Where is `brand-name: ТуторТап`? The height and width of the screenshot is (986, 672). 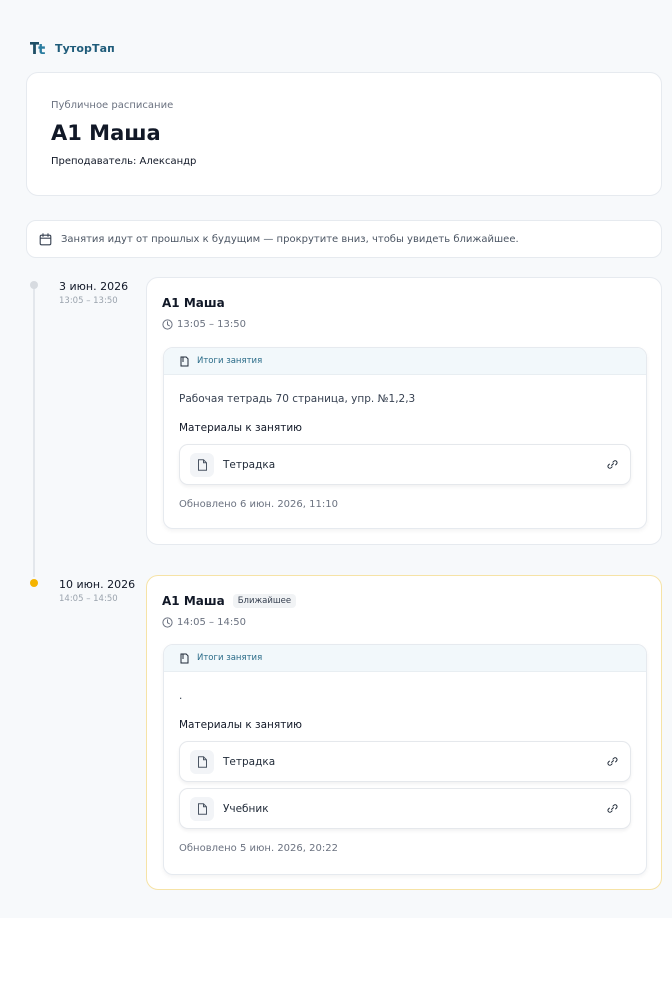 brand-name: ТуторТап is located at coordinates (85, 48).